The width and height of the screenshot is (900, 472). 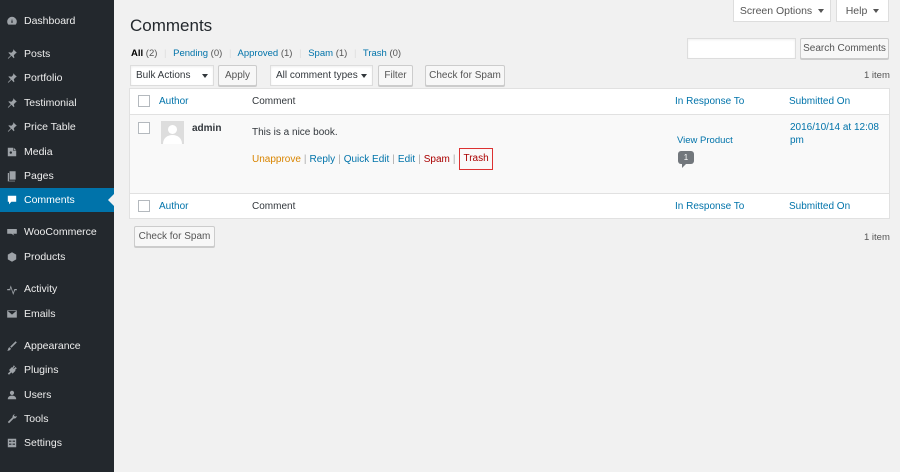 I want to click on sidebar-item-label: Tools, so click(x=36, y=419).